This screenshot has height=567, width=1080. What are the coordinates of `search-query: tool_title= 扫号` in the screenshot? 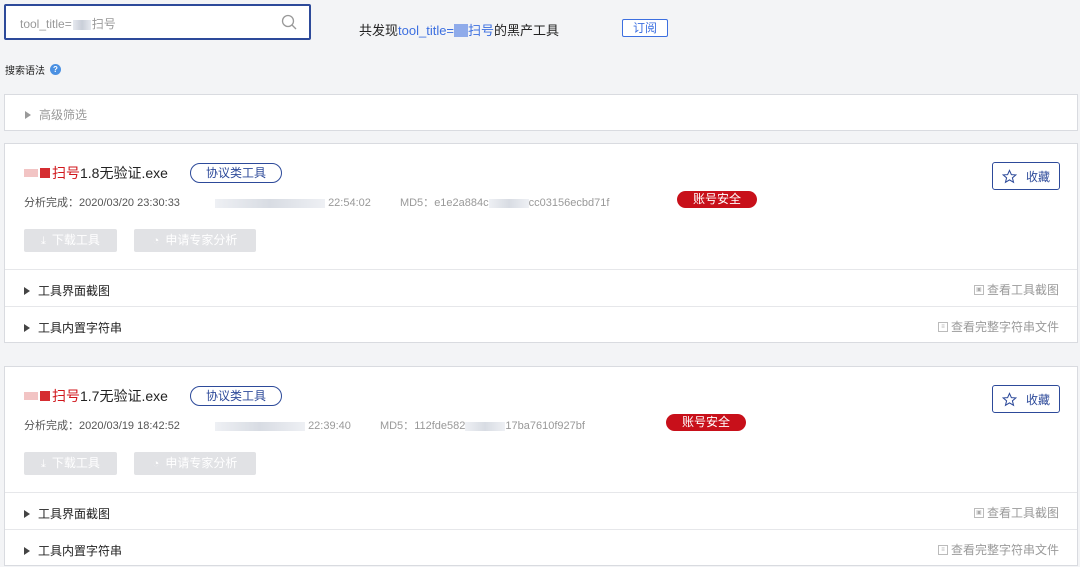 It's located at (68, 24).